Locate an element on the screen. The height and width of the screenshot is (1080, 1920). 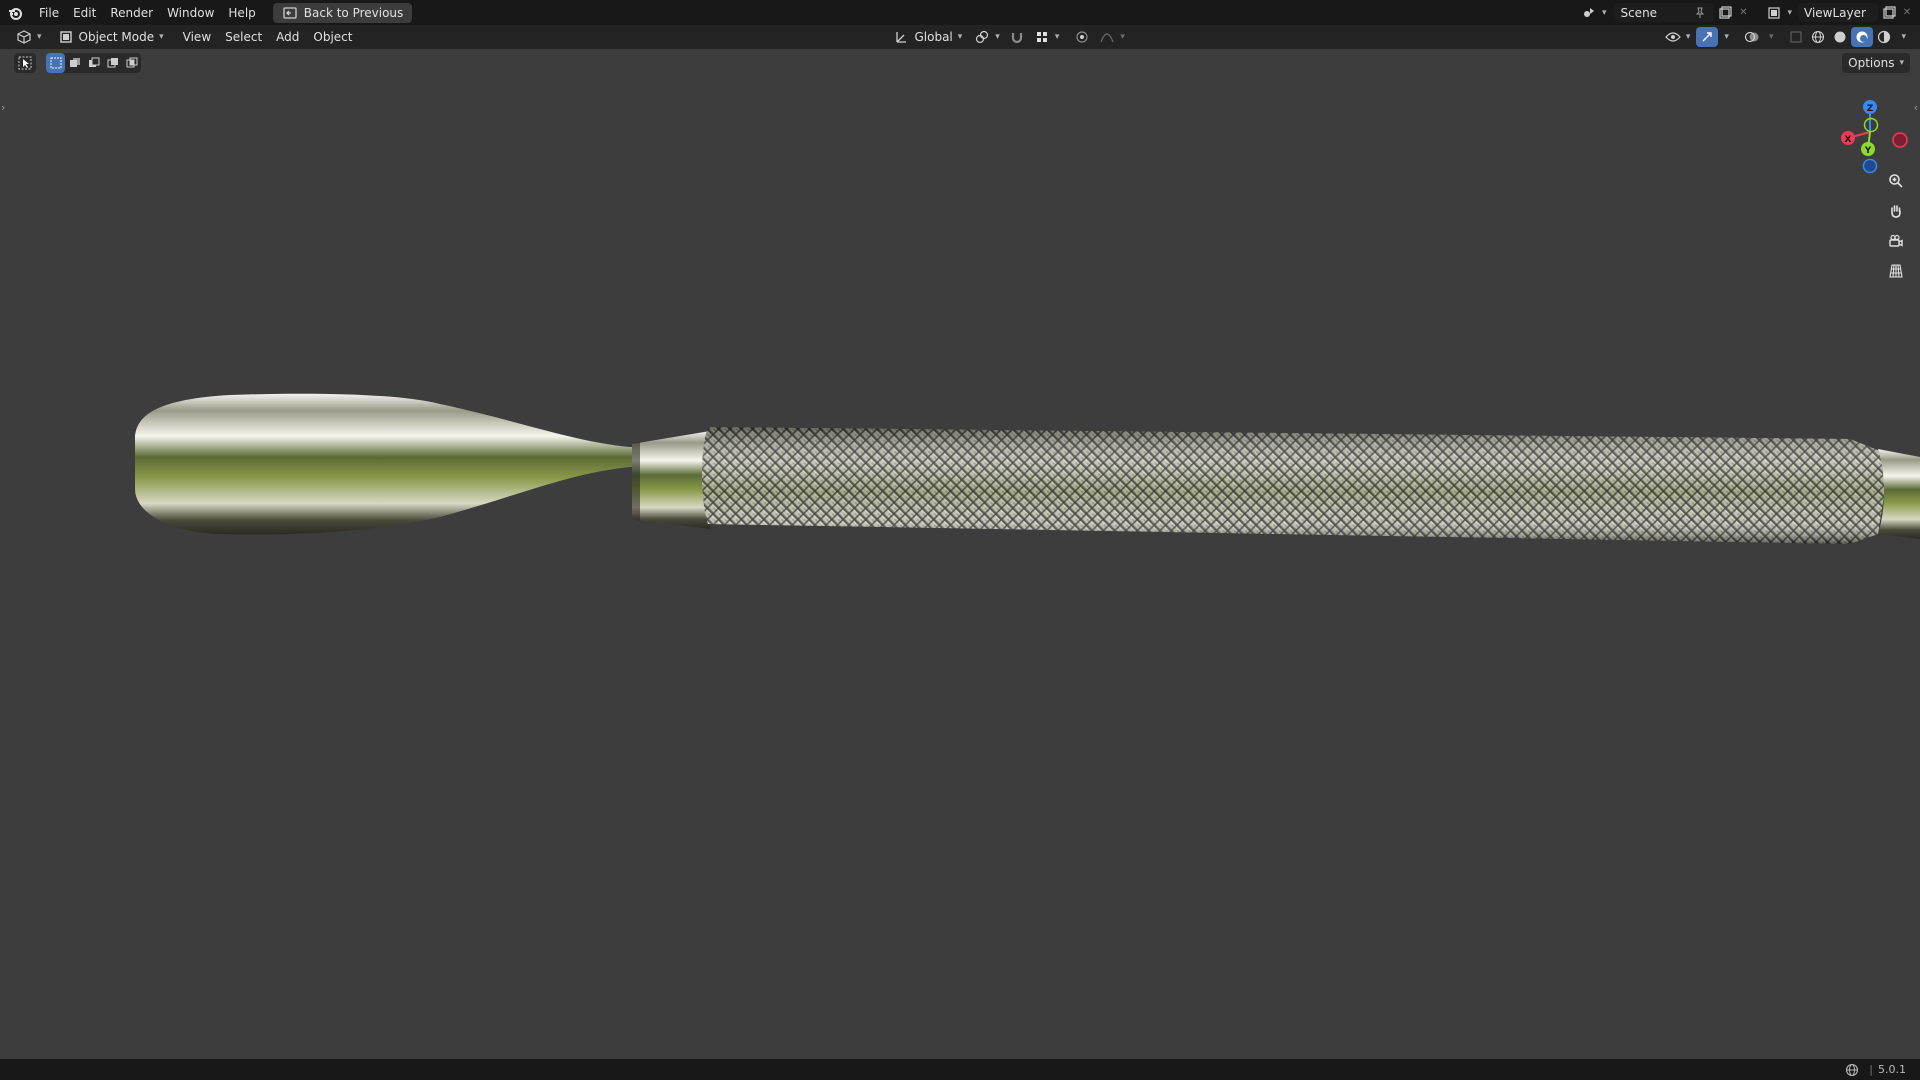
new-view-layer-button is located at coordinates (1889, 13).